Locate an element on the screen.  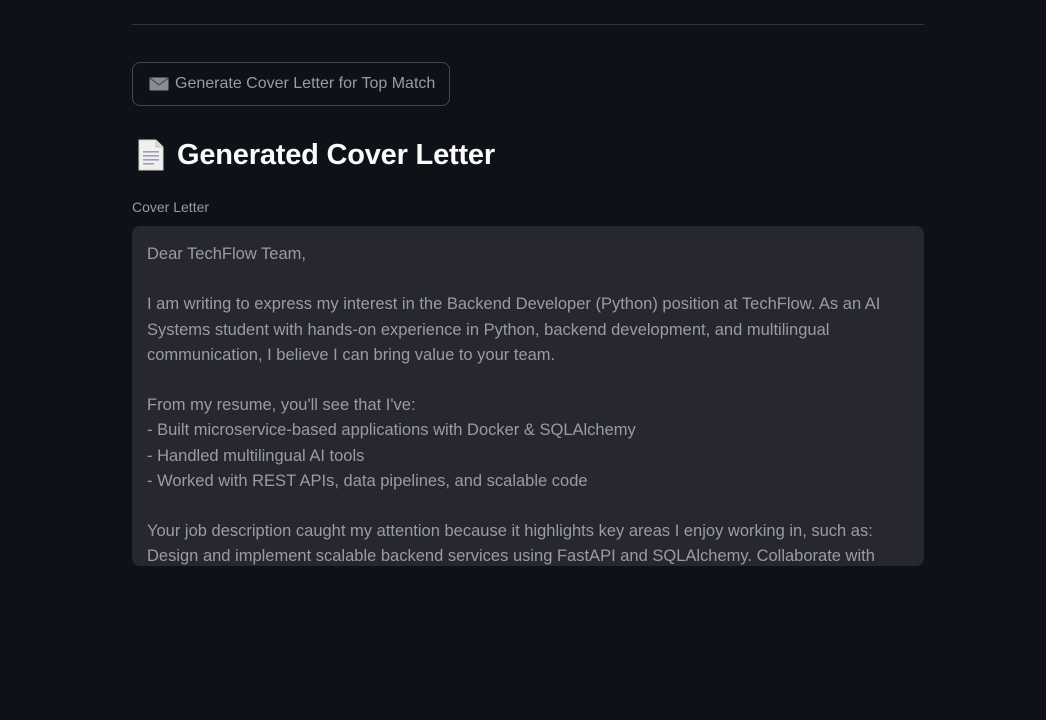
generate-cover-letter-button: Generate Cover Letter for Top Match is located at coordinates (291, 84).